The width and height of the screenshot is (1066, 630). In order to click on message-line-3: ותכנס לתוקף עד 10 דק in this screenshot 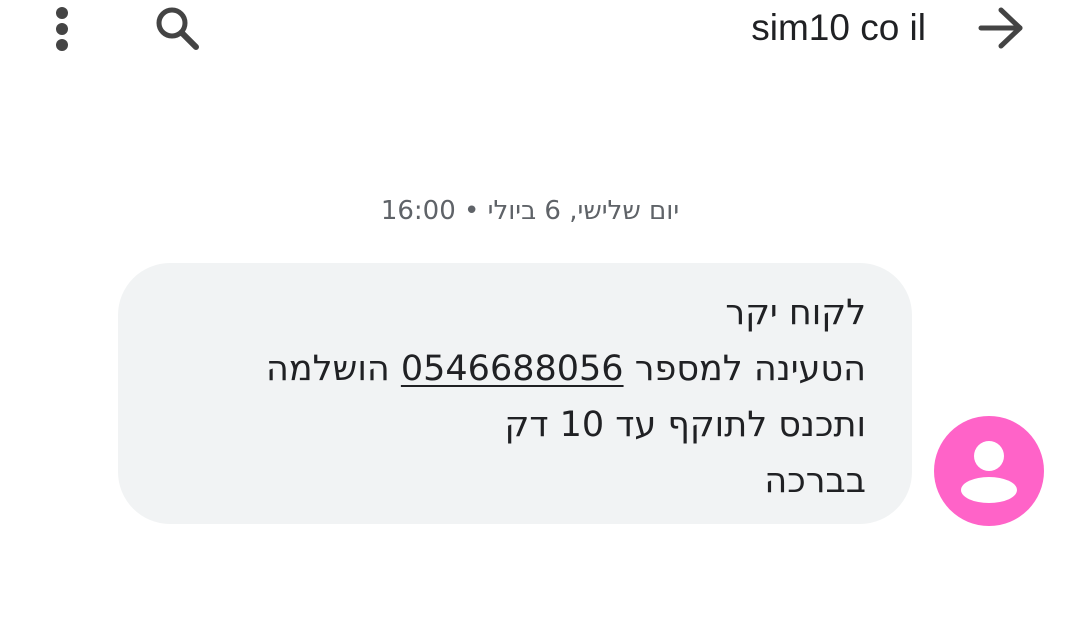, I will do `click(685, 425)`.